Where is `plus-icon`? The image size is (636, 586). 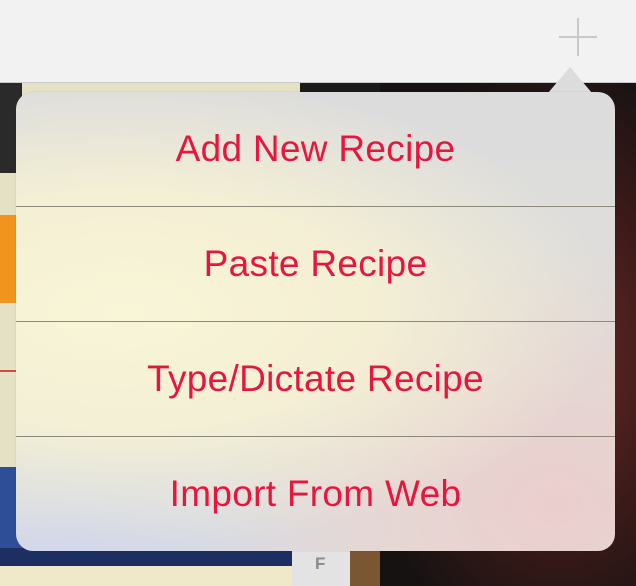
plus-icon is located at coordinates (578, 37).